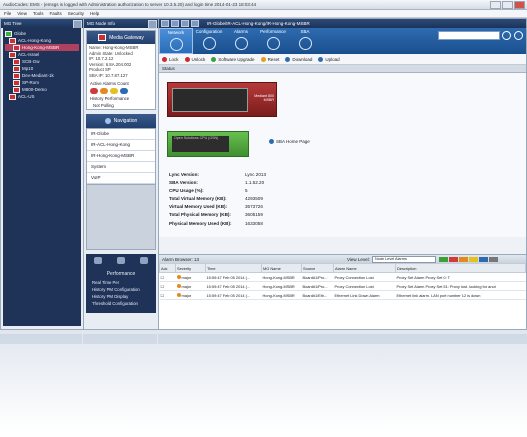 This screenshot has height=437, width=527. What do you see at coordinates (273, 41) in the screenshot?
I see `tab-performance: Performance` at bounding box center [273, 41].